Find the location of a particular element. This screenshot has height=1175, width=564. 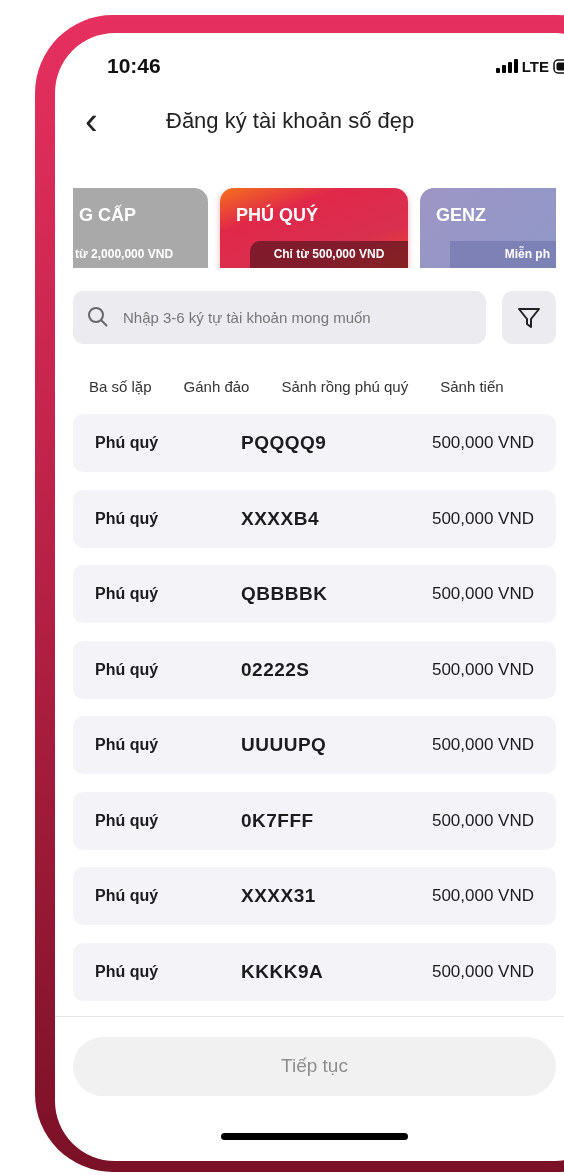

filter-chip: Sảnh rồng phú quý is located at coordinates (345, 386).